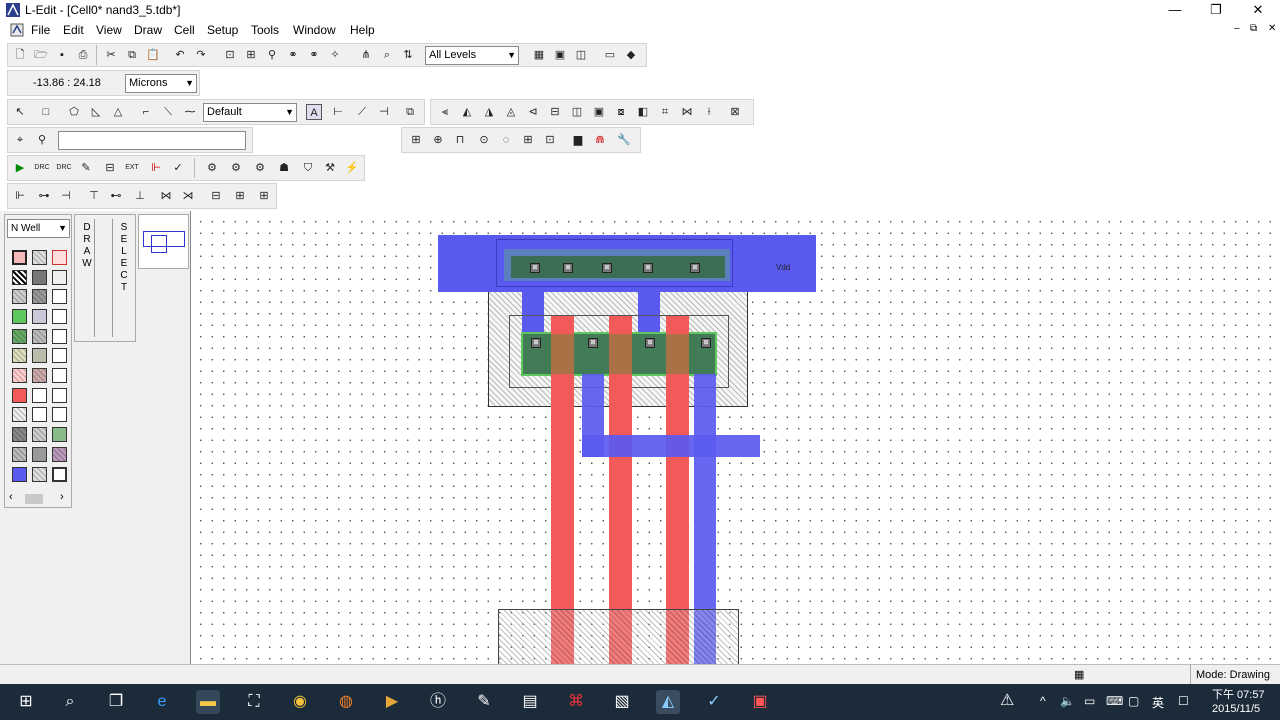  I want to click on copy-icon: ⧉, so click(132, 55).